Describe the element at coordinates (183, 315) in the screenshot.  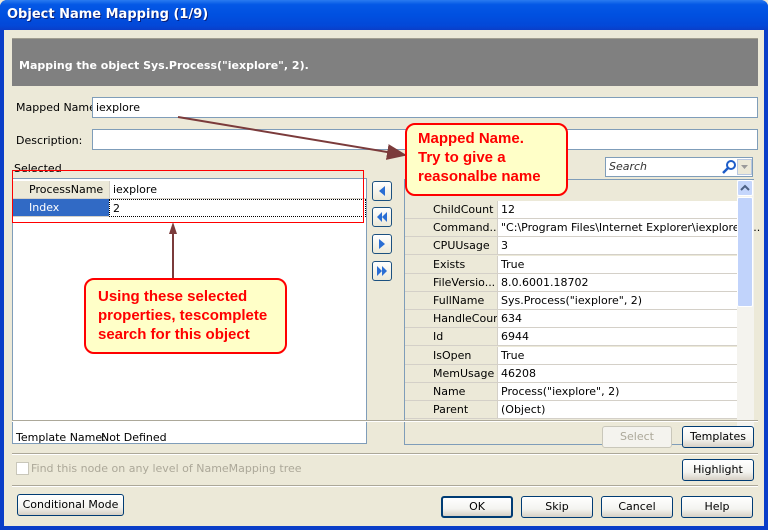
I see `callout-line: properties, tescomplete` at that location.